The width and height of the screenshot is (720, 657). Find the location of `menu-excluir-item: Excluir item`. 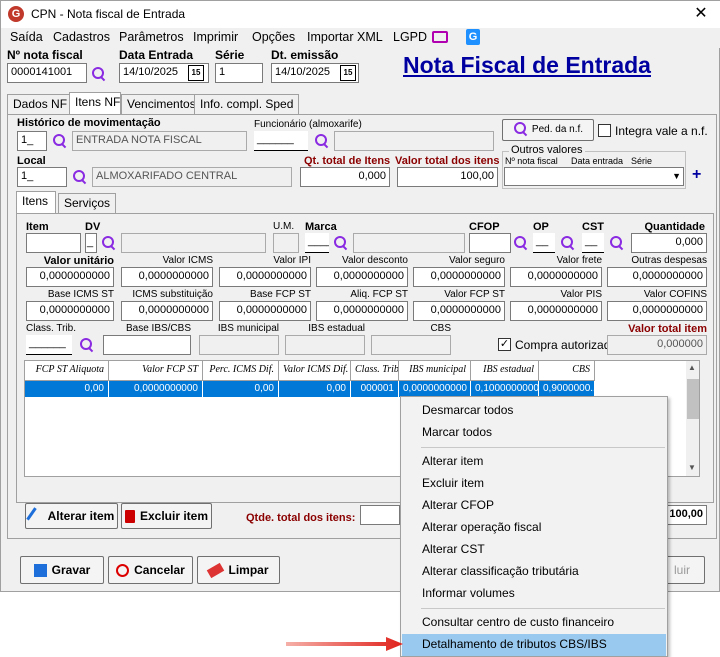

menu-excluir-item: Excluir item is located at coordinates (534, 484).